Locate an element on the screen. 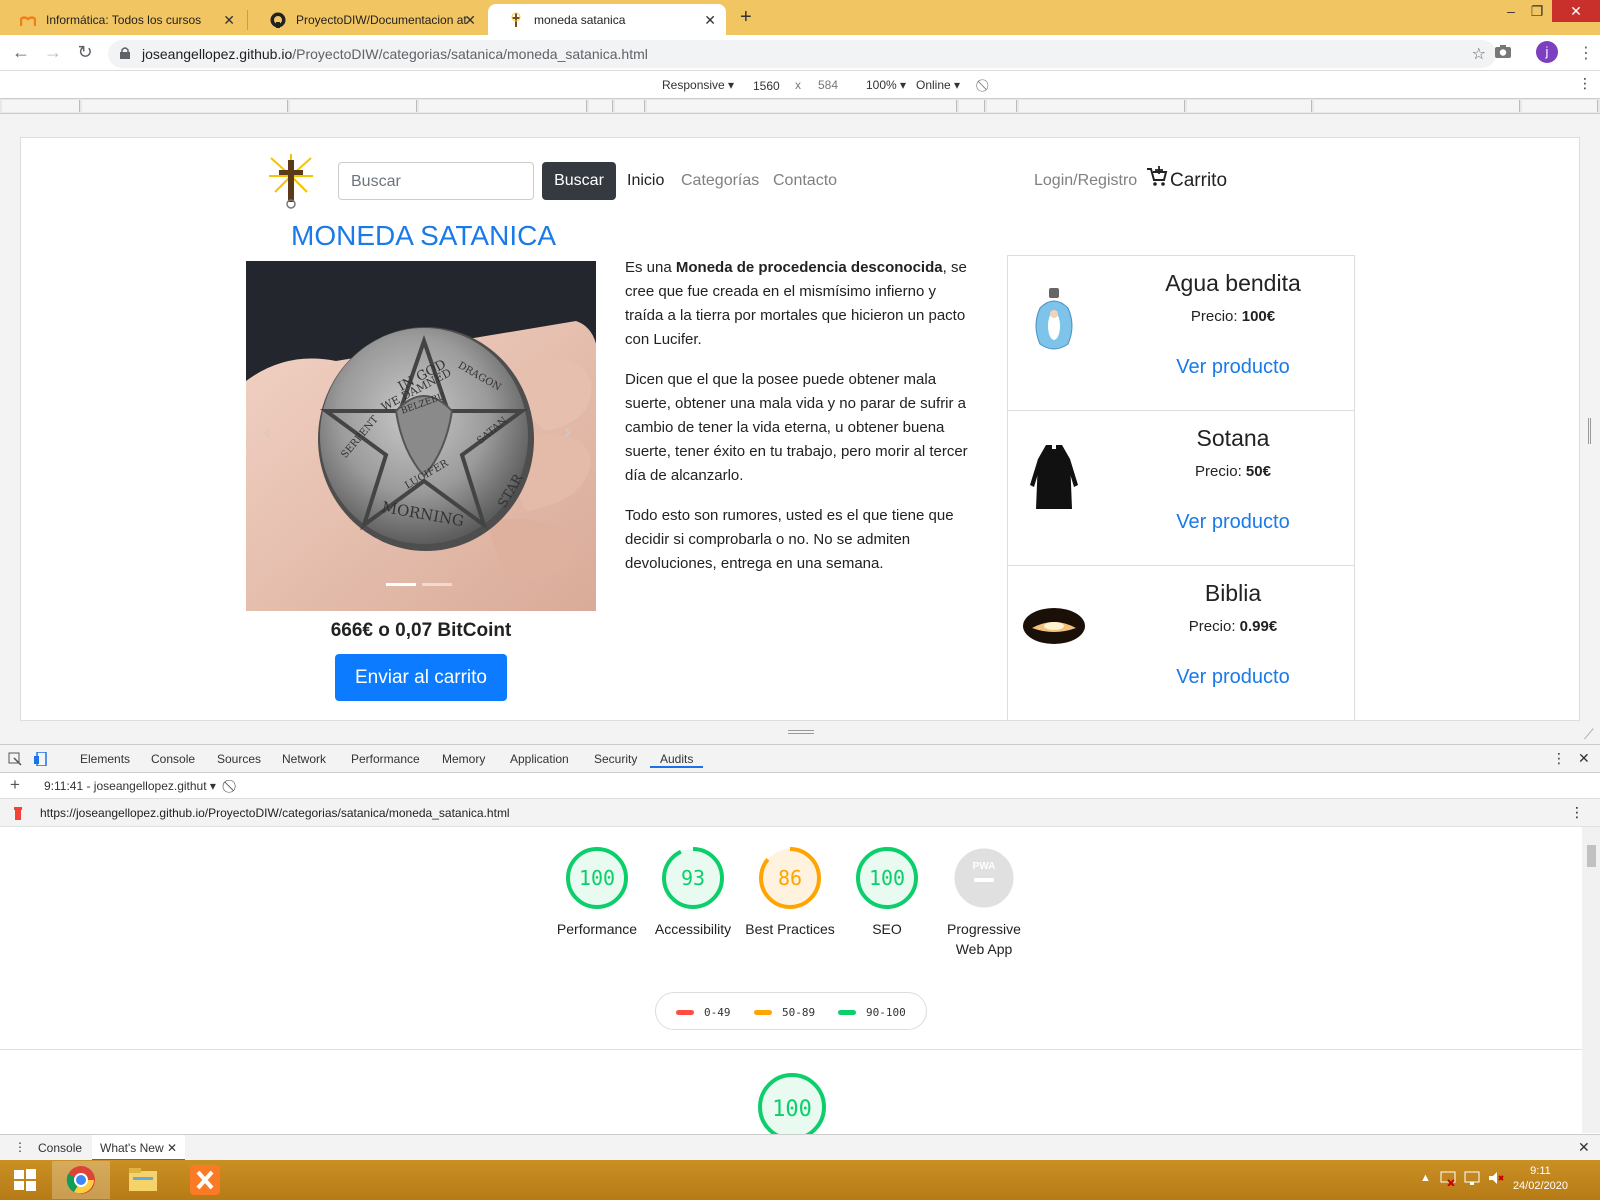 The image size is (1600, 1200). cart-icon is located at coordinates (1157, 176).